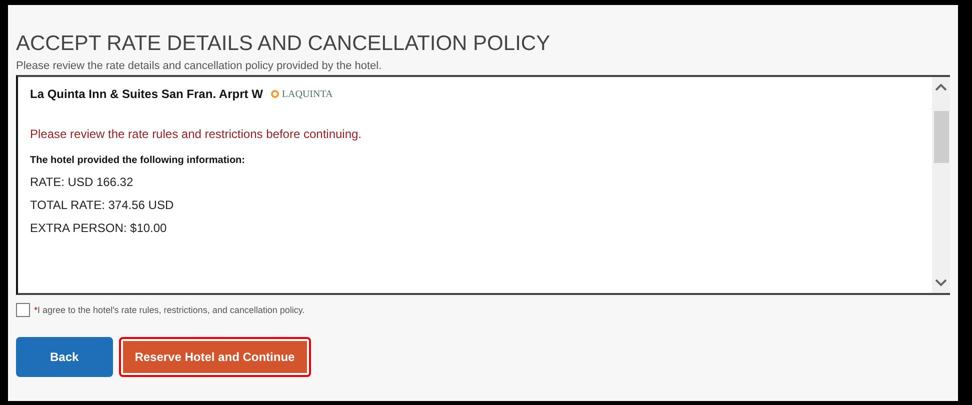 The width and height of the screenshot is (972, 405). What do you see at coordinates (941, 283) in the screenshot?
I see `chevron-down-icon` at bounding box center [941, 283].